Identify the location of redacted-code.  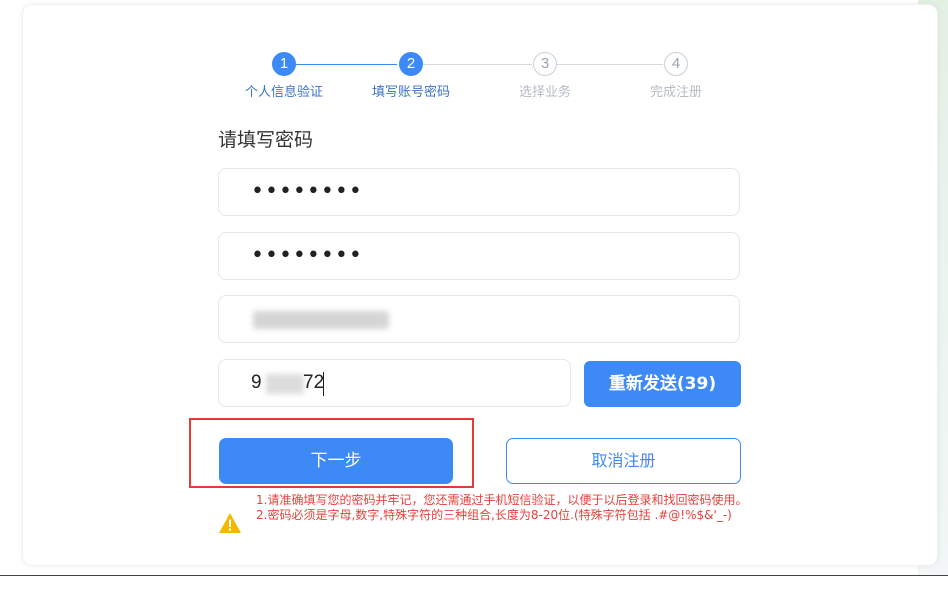
(285, 384).